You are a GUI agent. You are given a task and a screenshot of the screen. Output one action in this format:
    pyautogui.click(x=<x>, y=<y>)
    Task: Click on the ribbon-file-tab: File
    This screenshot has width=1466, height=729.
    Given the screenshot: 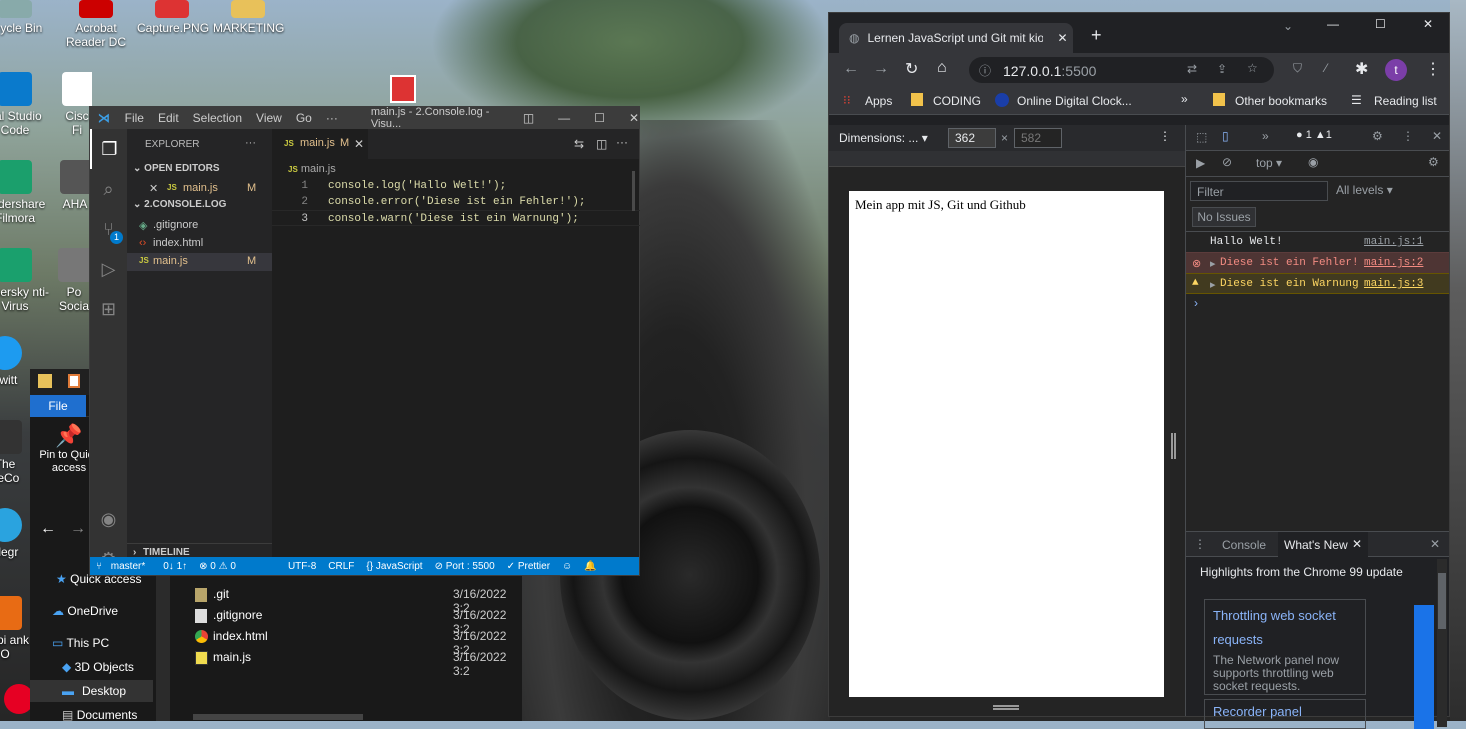 What is the action you would take?
    pyautogui.click(x=58, y=406)
    